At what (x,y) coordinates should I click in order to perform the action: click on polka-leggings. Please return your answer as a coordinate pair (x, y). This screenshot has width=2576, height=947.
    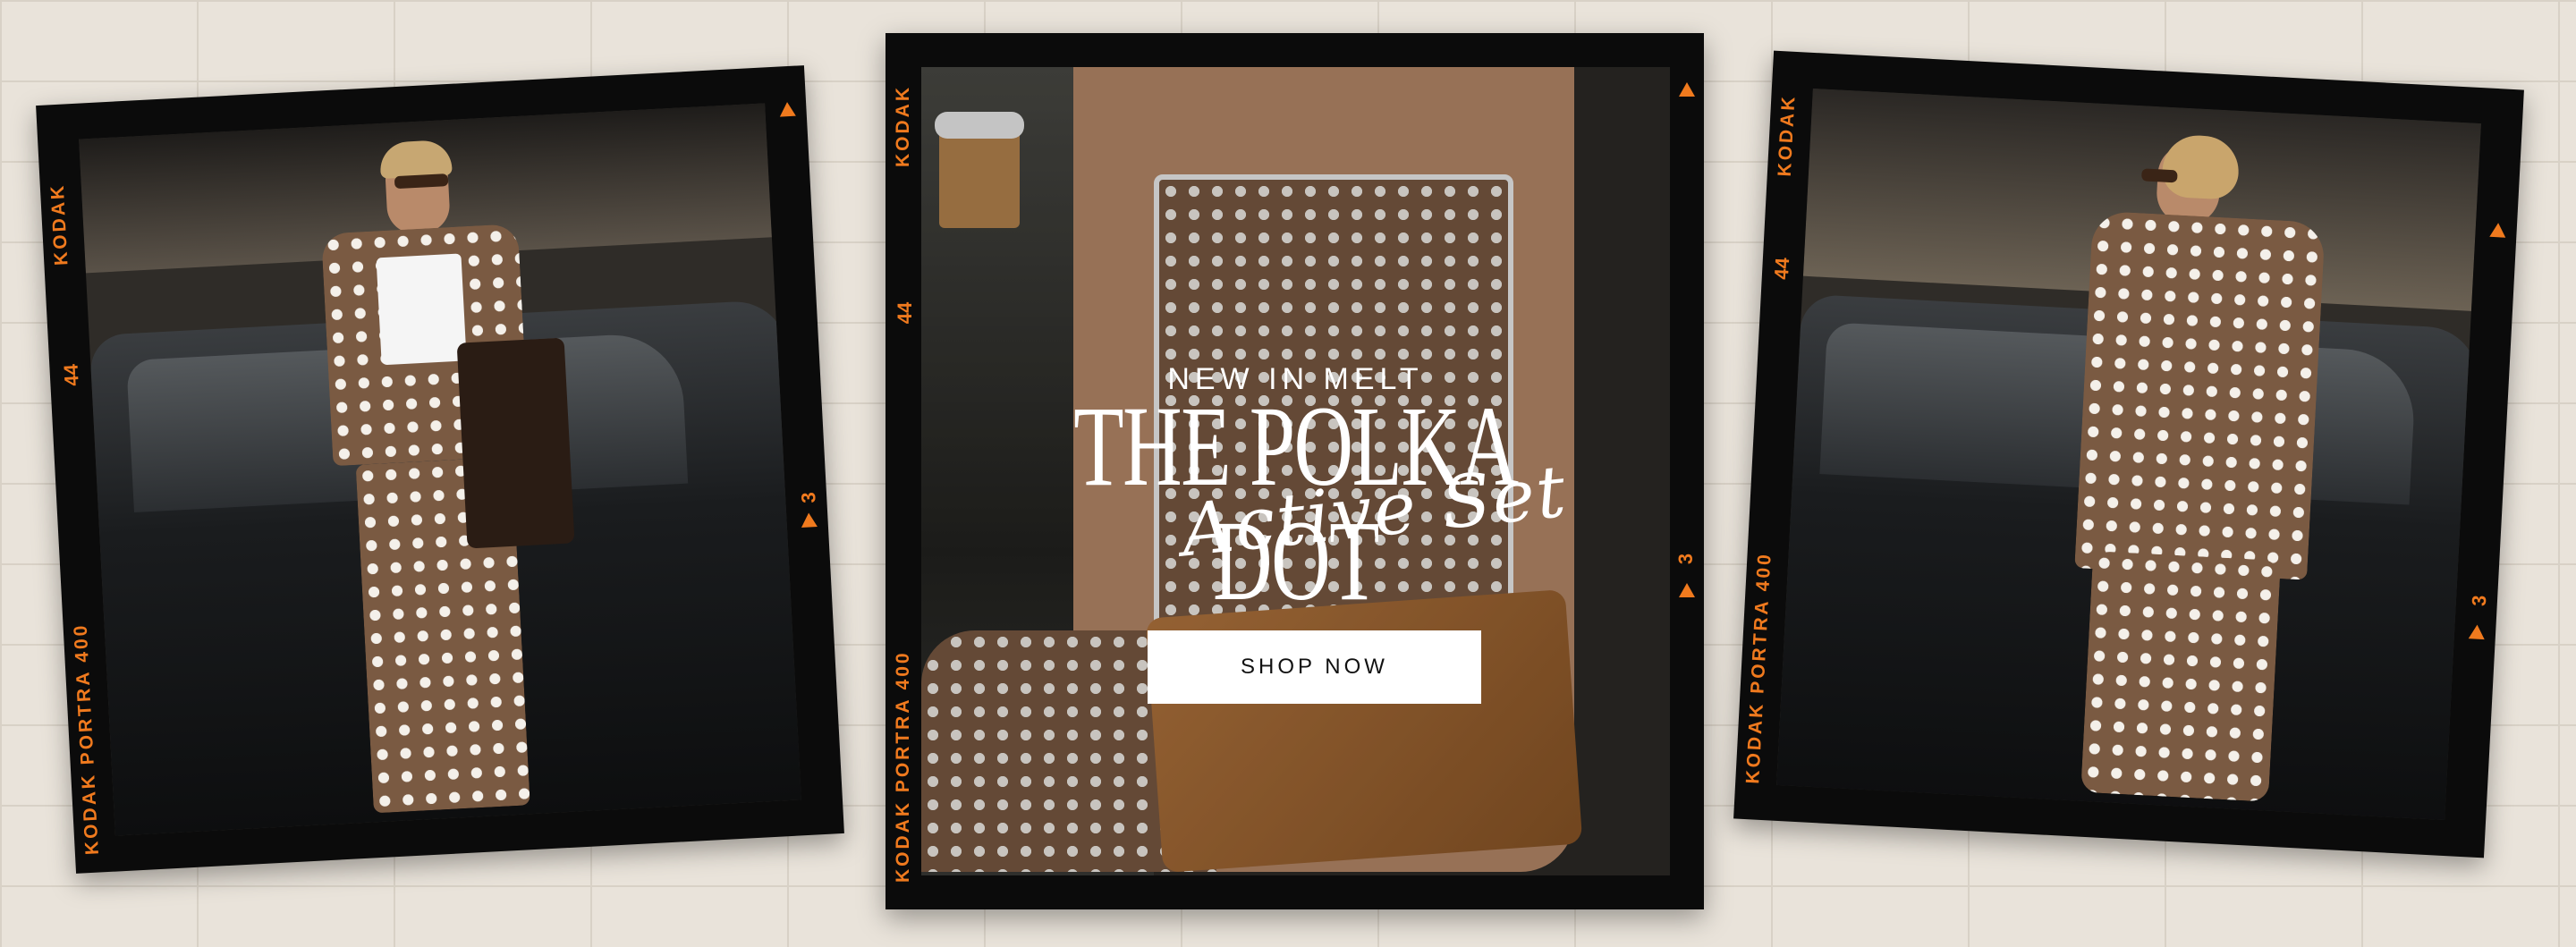
    Looking at the image, I should click on (2181, 676).